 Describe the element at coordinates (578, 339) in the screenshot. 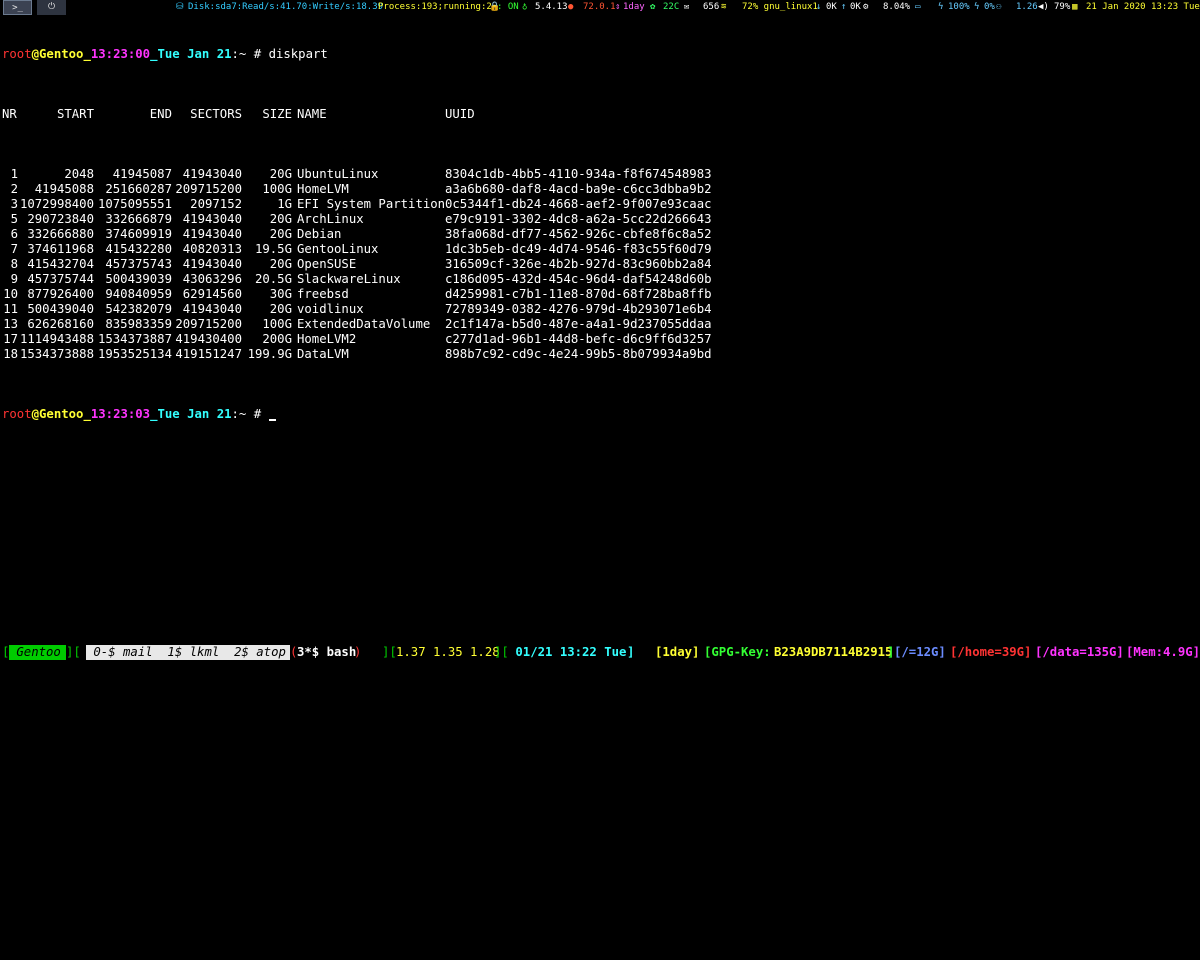

I see `cell-uuid: c277d1ad-96b1-44d8-befc-d6c9ff6d3257` at that location.